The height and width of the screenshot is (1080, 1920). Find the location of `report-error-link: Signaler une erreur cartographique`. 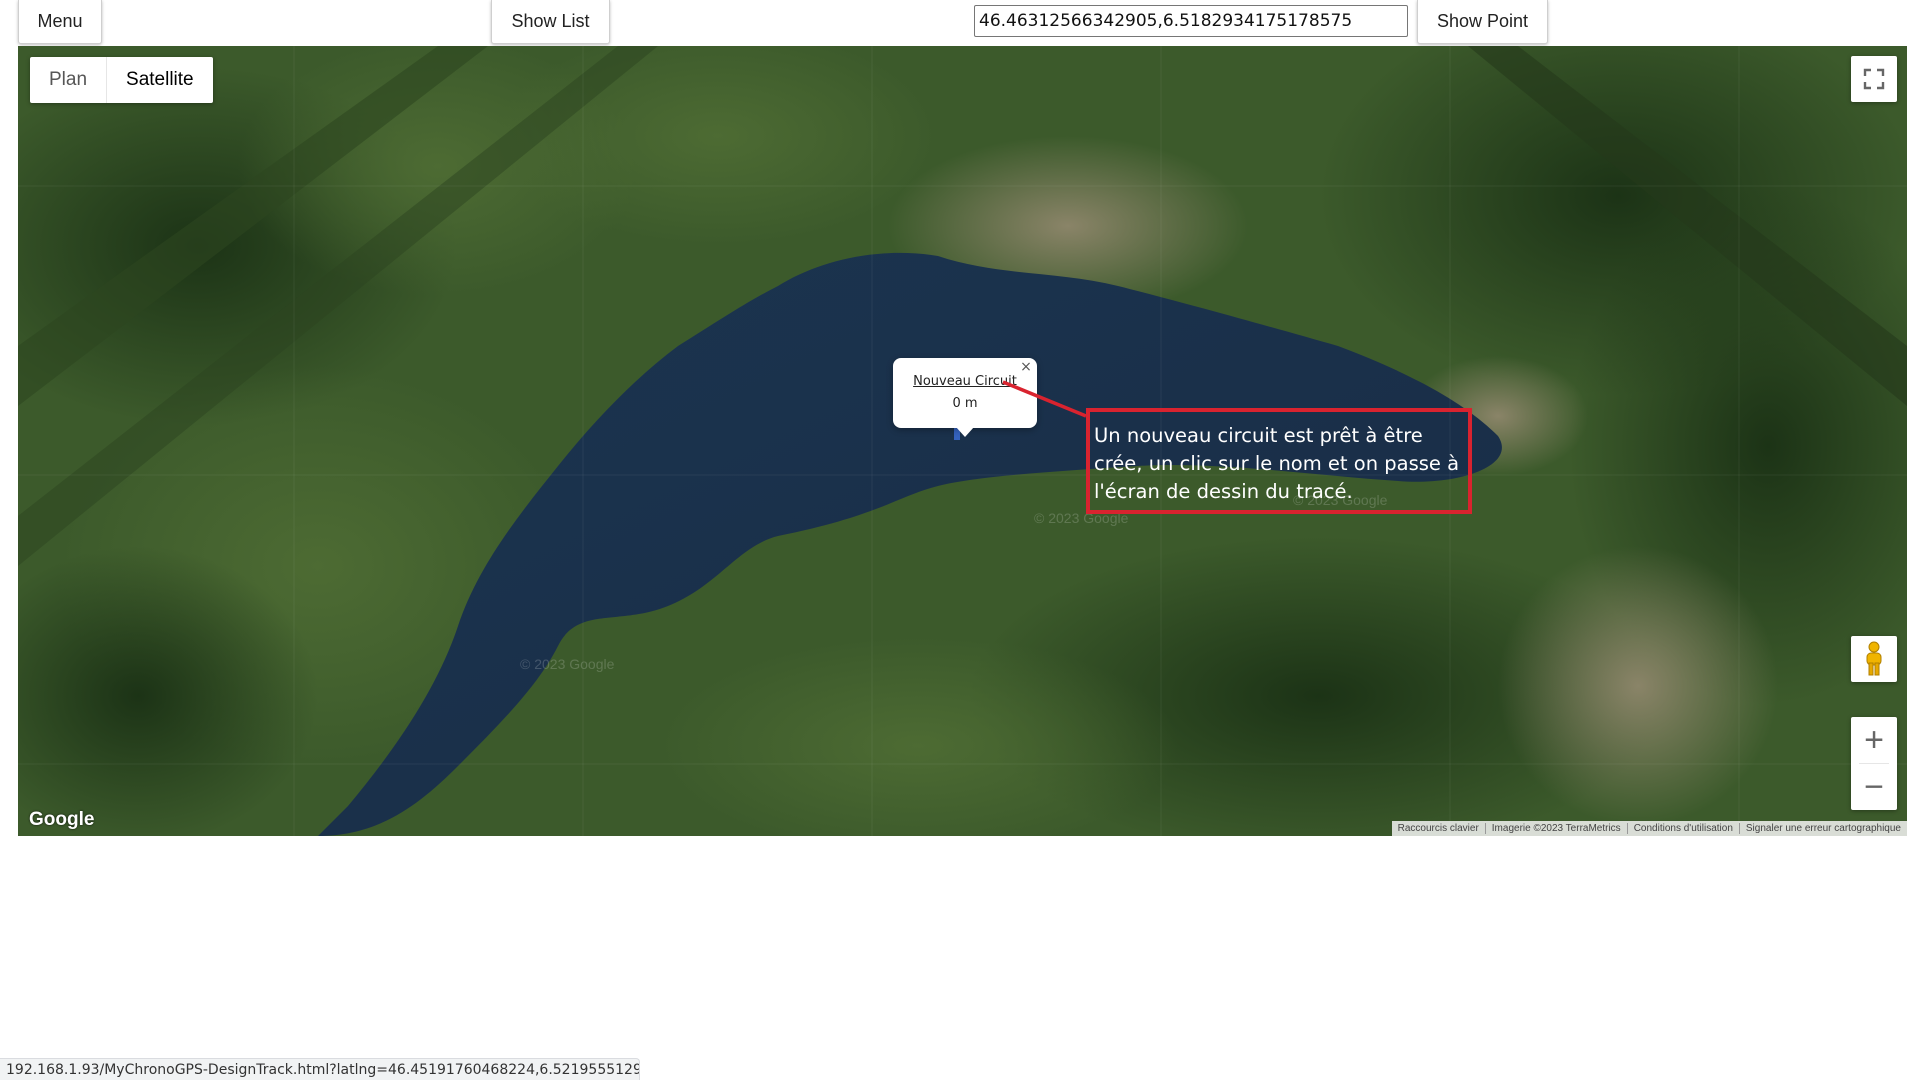

report-error-link: Signaler une erreur cartographique is located at coordinates (1822, 828).